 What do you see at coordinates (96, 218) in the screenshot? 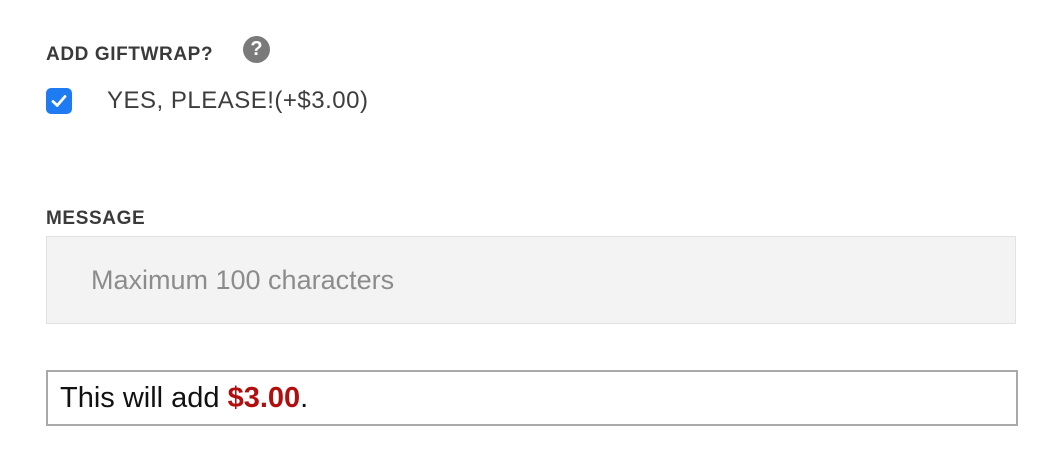
I see `message-heading: MESSAGE` at bounding box center [96, 218].